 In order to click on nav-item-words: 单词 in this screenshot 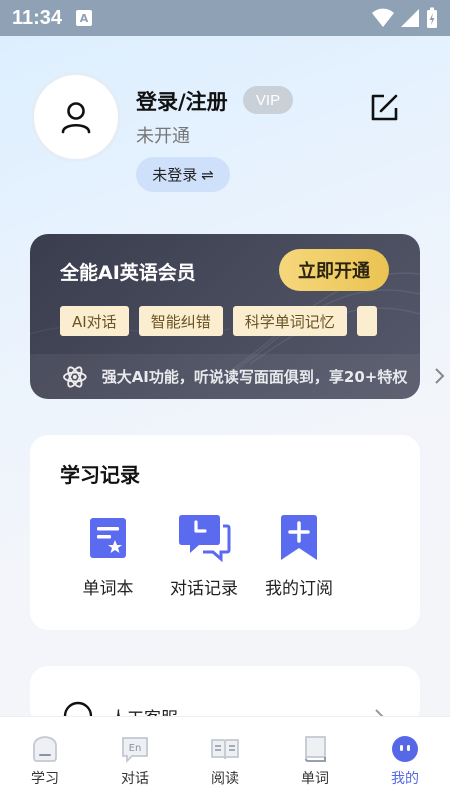, I will do `click(315, 758)`.